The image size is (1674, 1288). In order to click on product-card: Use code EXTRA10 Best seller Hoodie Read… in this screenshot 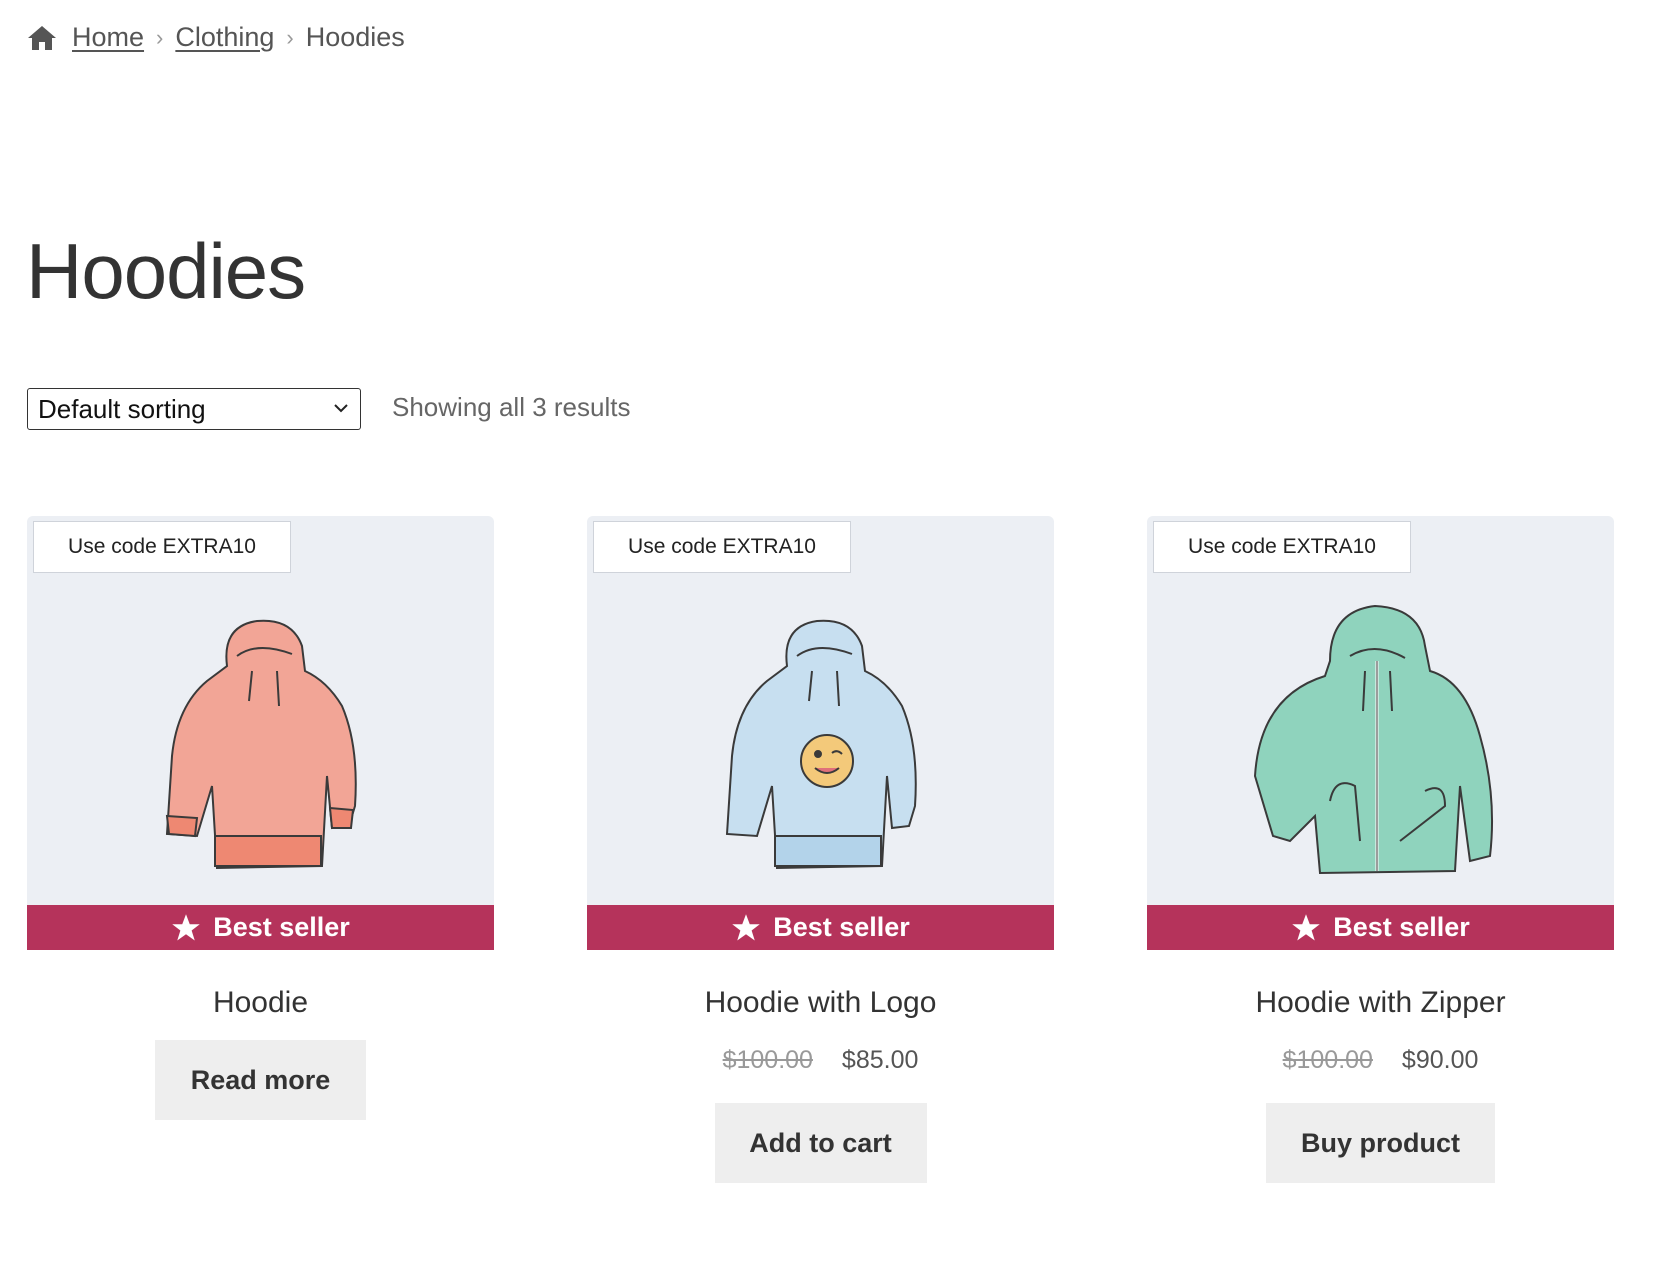, I will do `click(260, 818)`.